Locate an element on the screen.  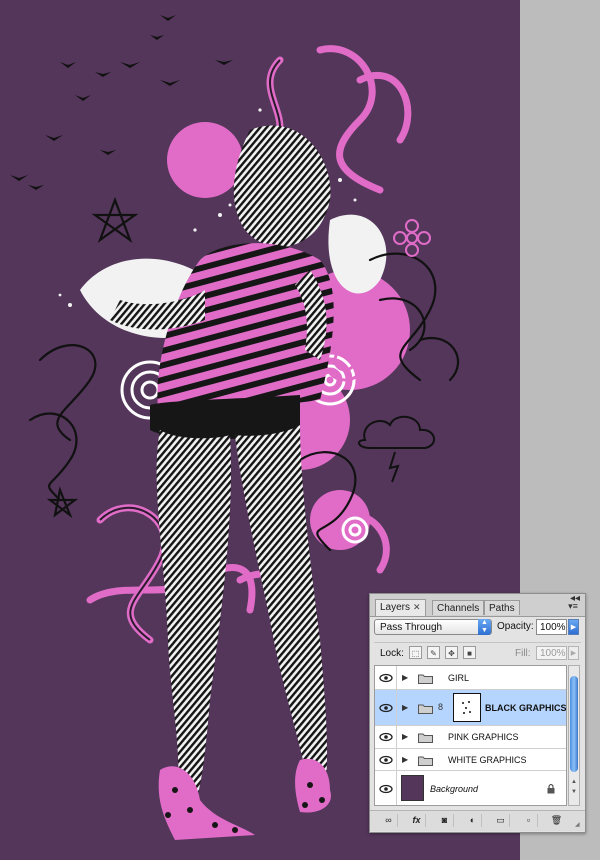
layer-name: Background is located at coordinates (454, 789).